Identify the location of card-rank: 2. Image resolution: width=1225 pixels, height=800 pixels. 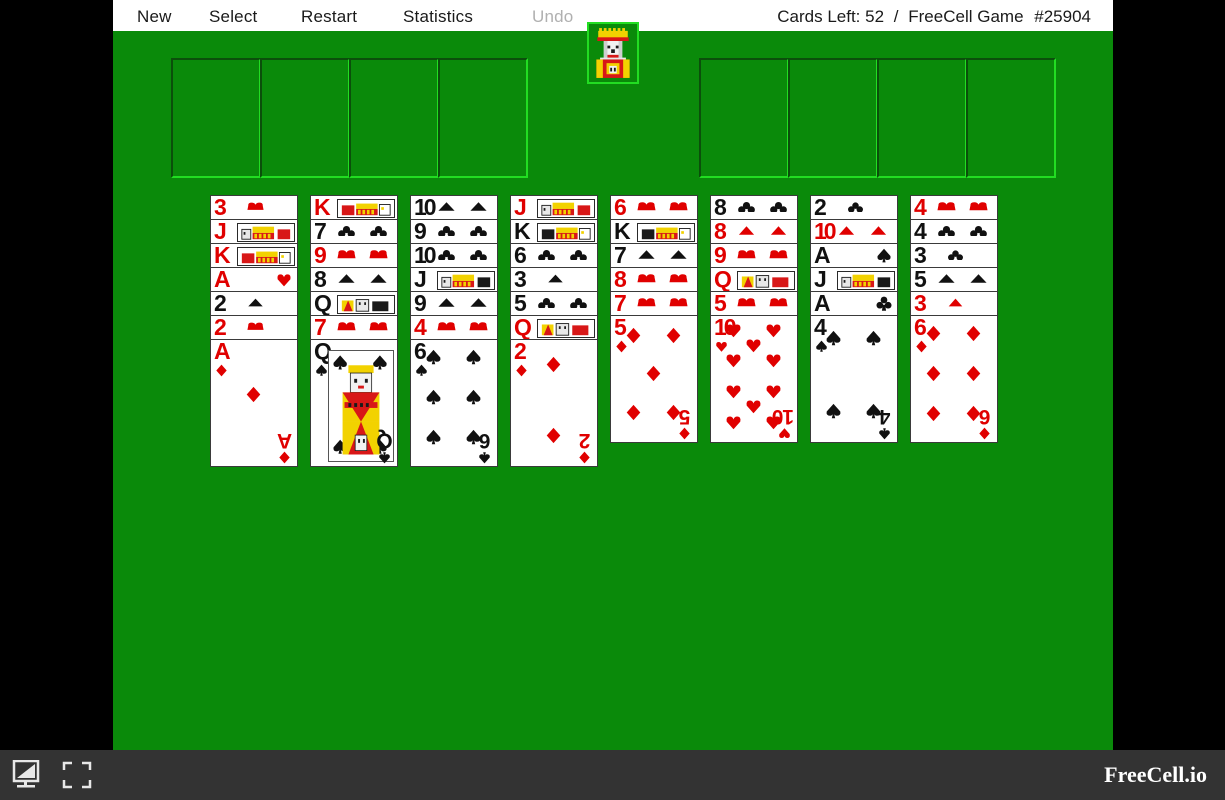
(520, 351).